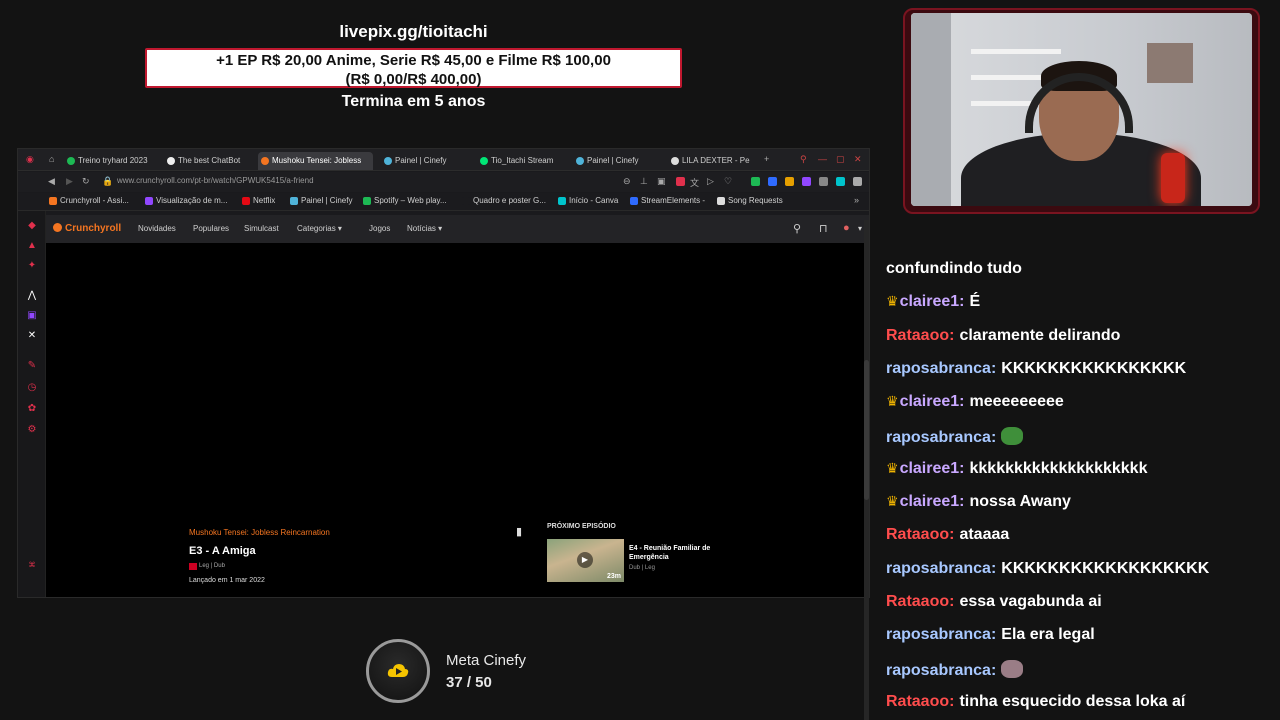 The width and height of the screenshot is (1280, 720). I want to click on avatar: ●, so click(846, 228).